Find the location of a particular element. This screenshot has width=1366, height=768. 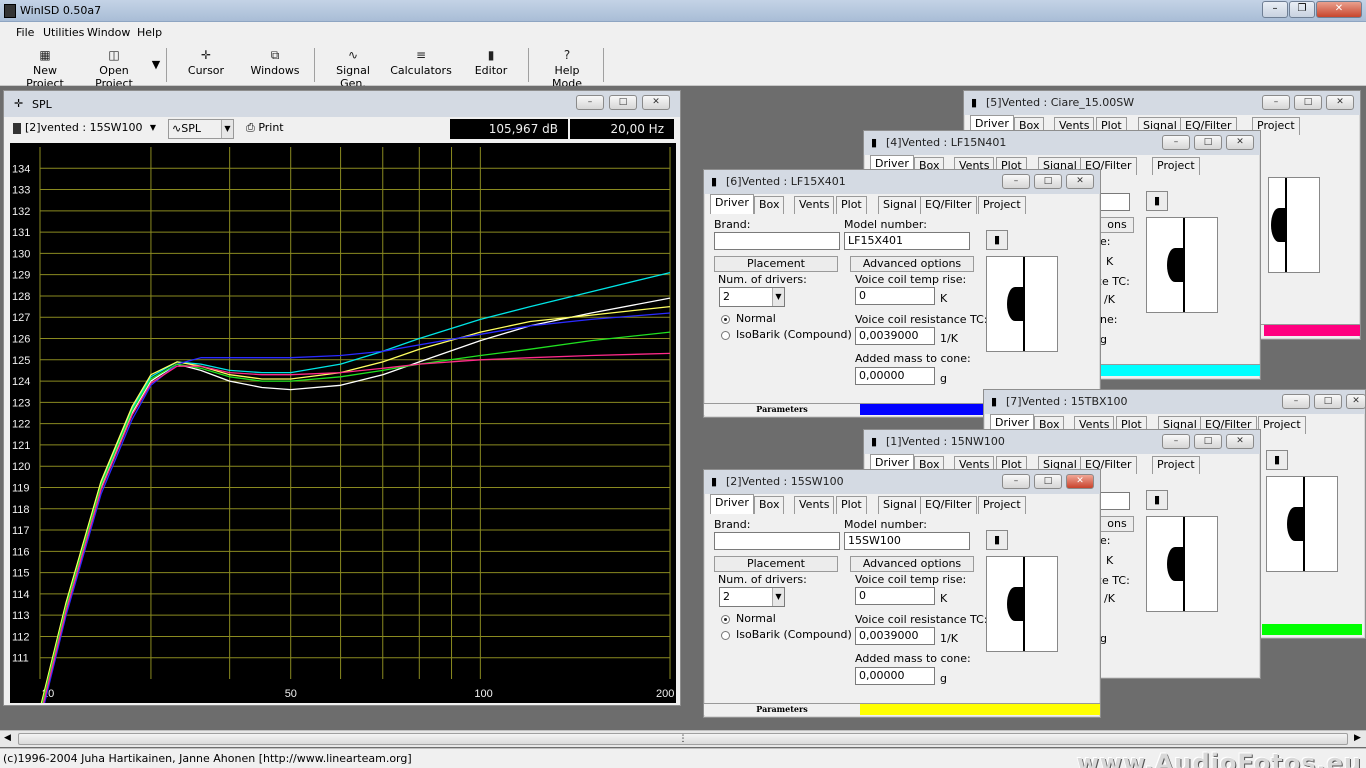

window-4-close: ✕ is located at coordinates (1240, 142).